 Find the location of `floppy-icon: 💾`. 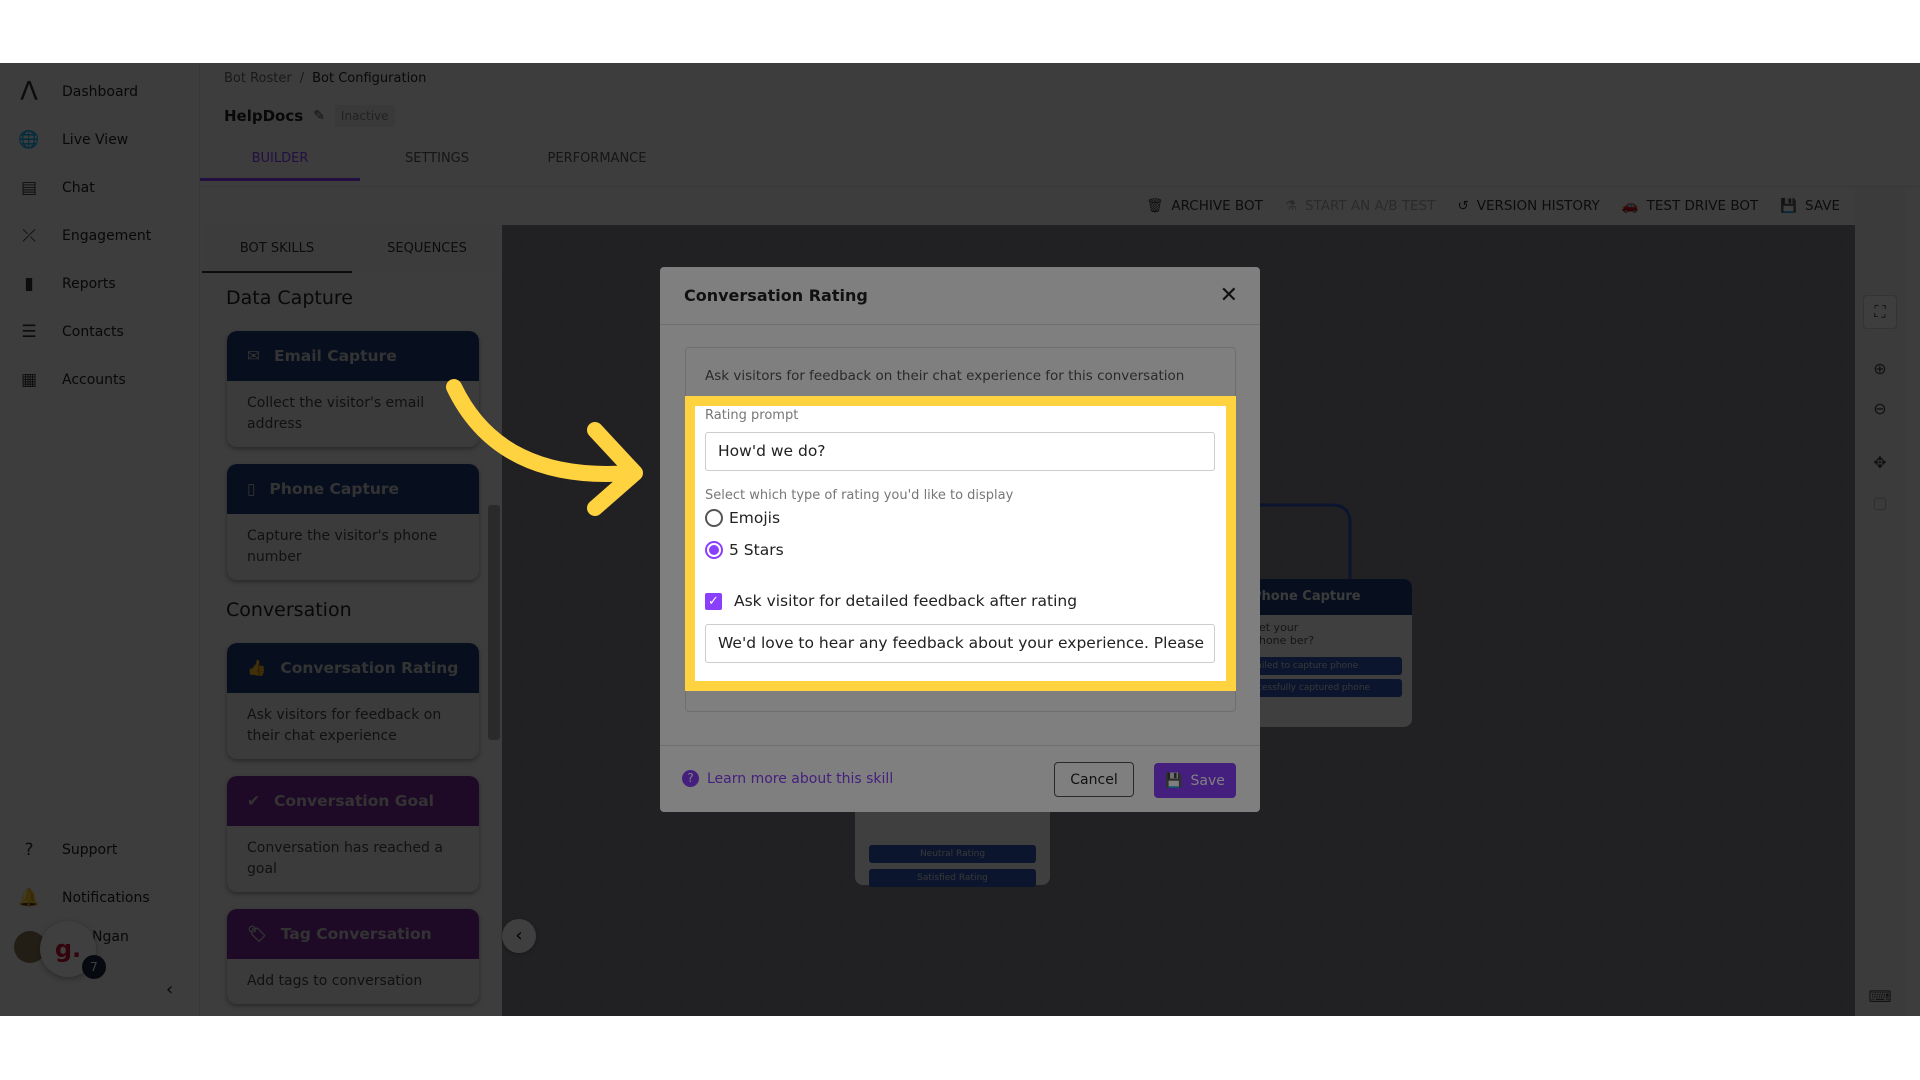

floppy-icon: 💾 is located at coordinates (1174, 780).